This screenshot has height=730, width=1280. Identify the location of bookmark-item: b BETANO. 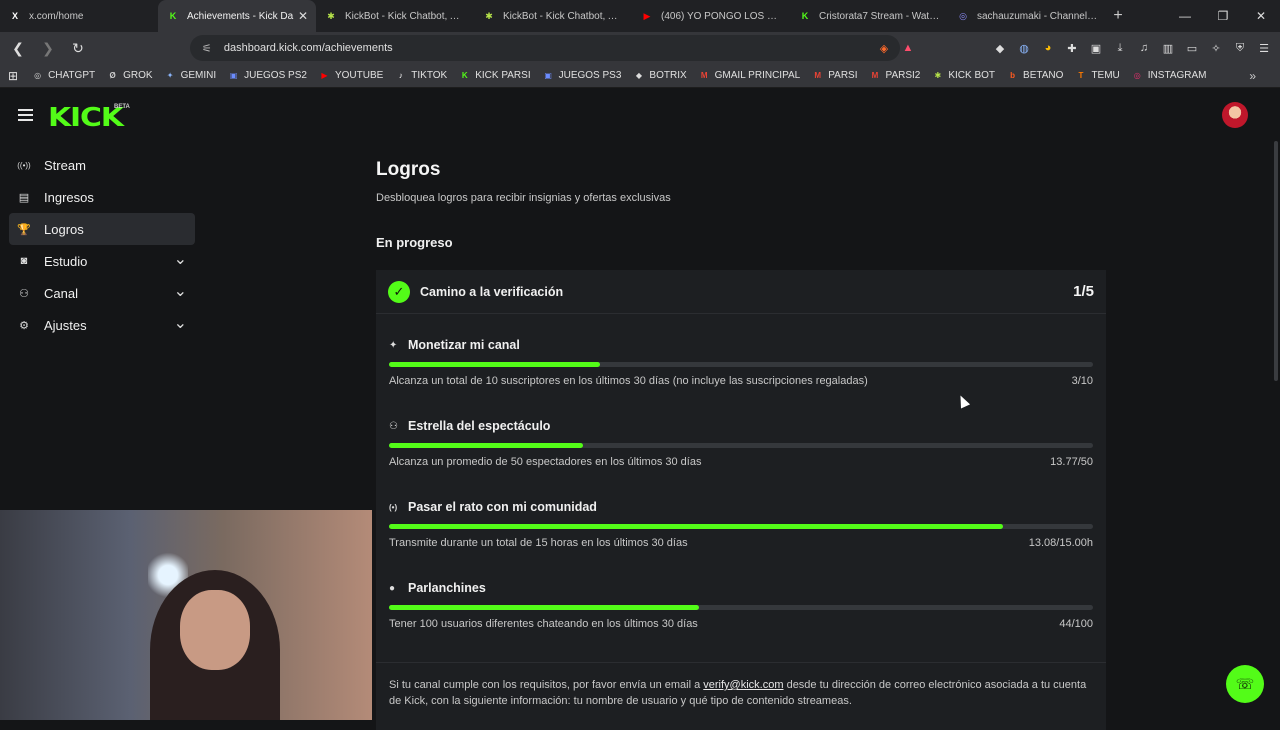
(1035, 75).